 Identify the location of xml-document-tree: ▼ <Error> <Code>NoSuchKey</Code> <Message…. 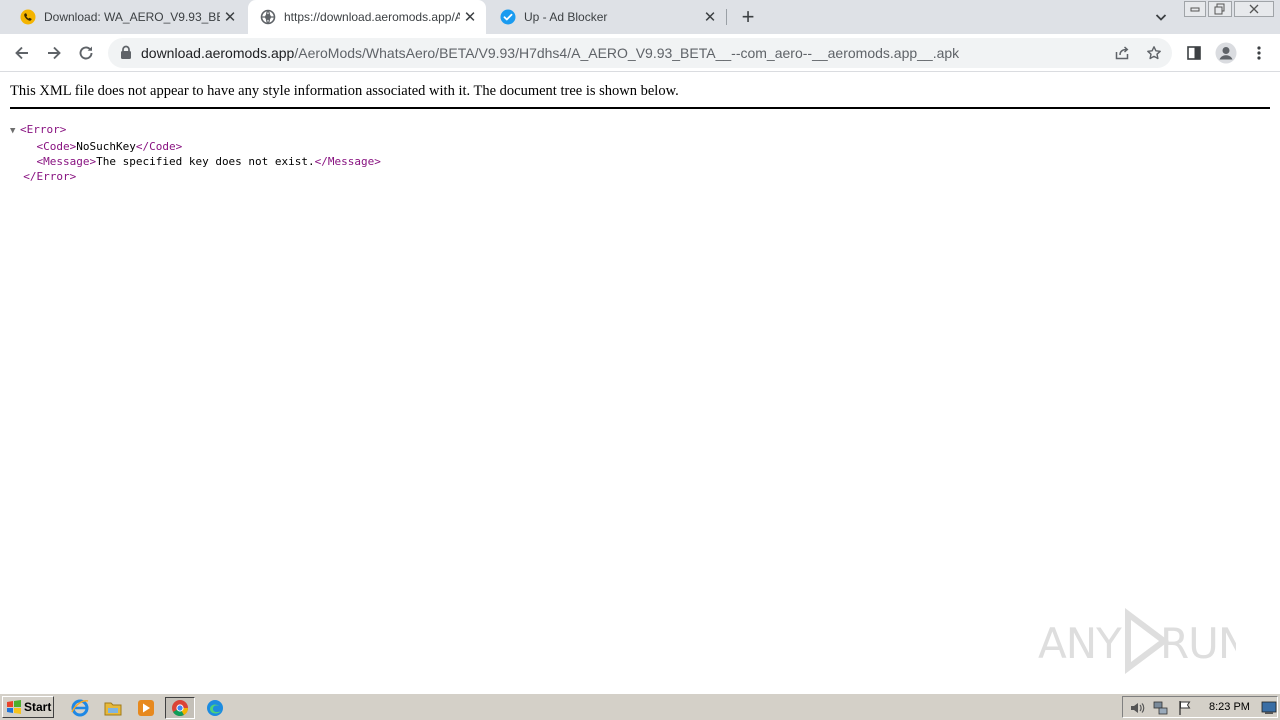
(195, 153).